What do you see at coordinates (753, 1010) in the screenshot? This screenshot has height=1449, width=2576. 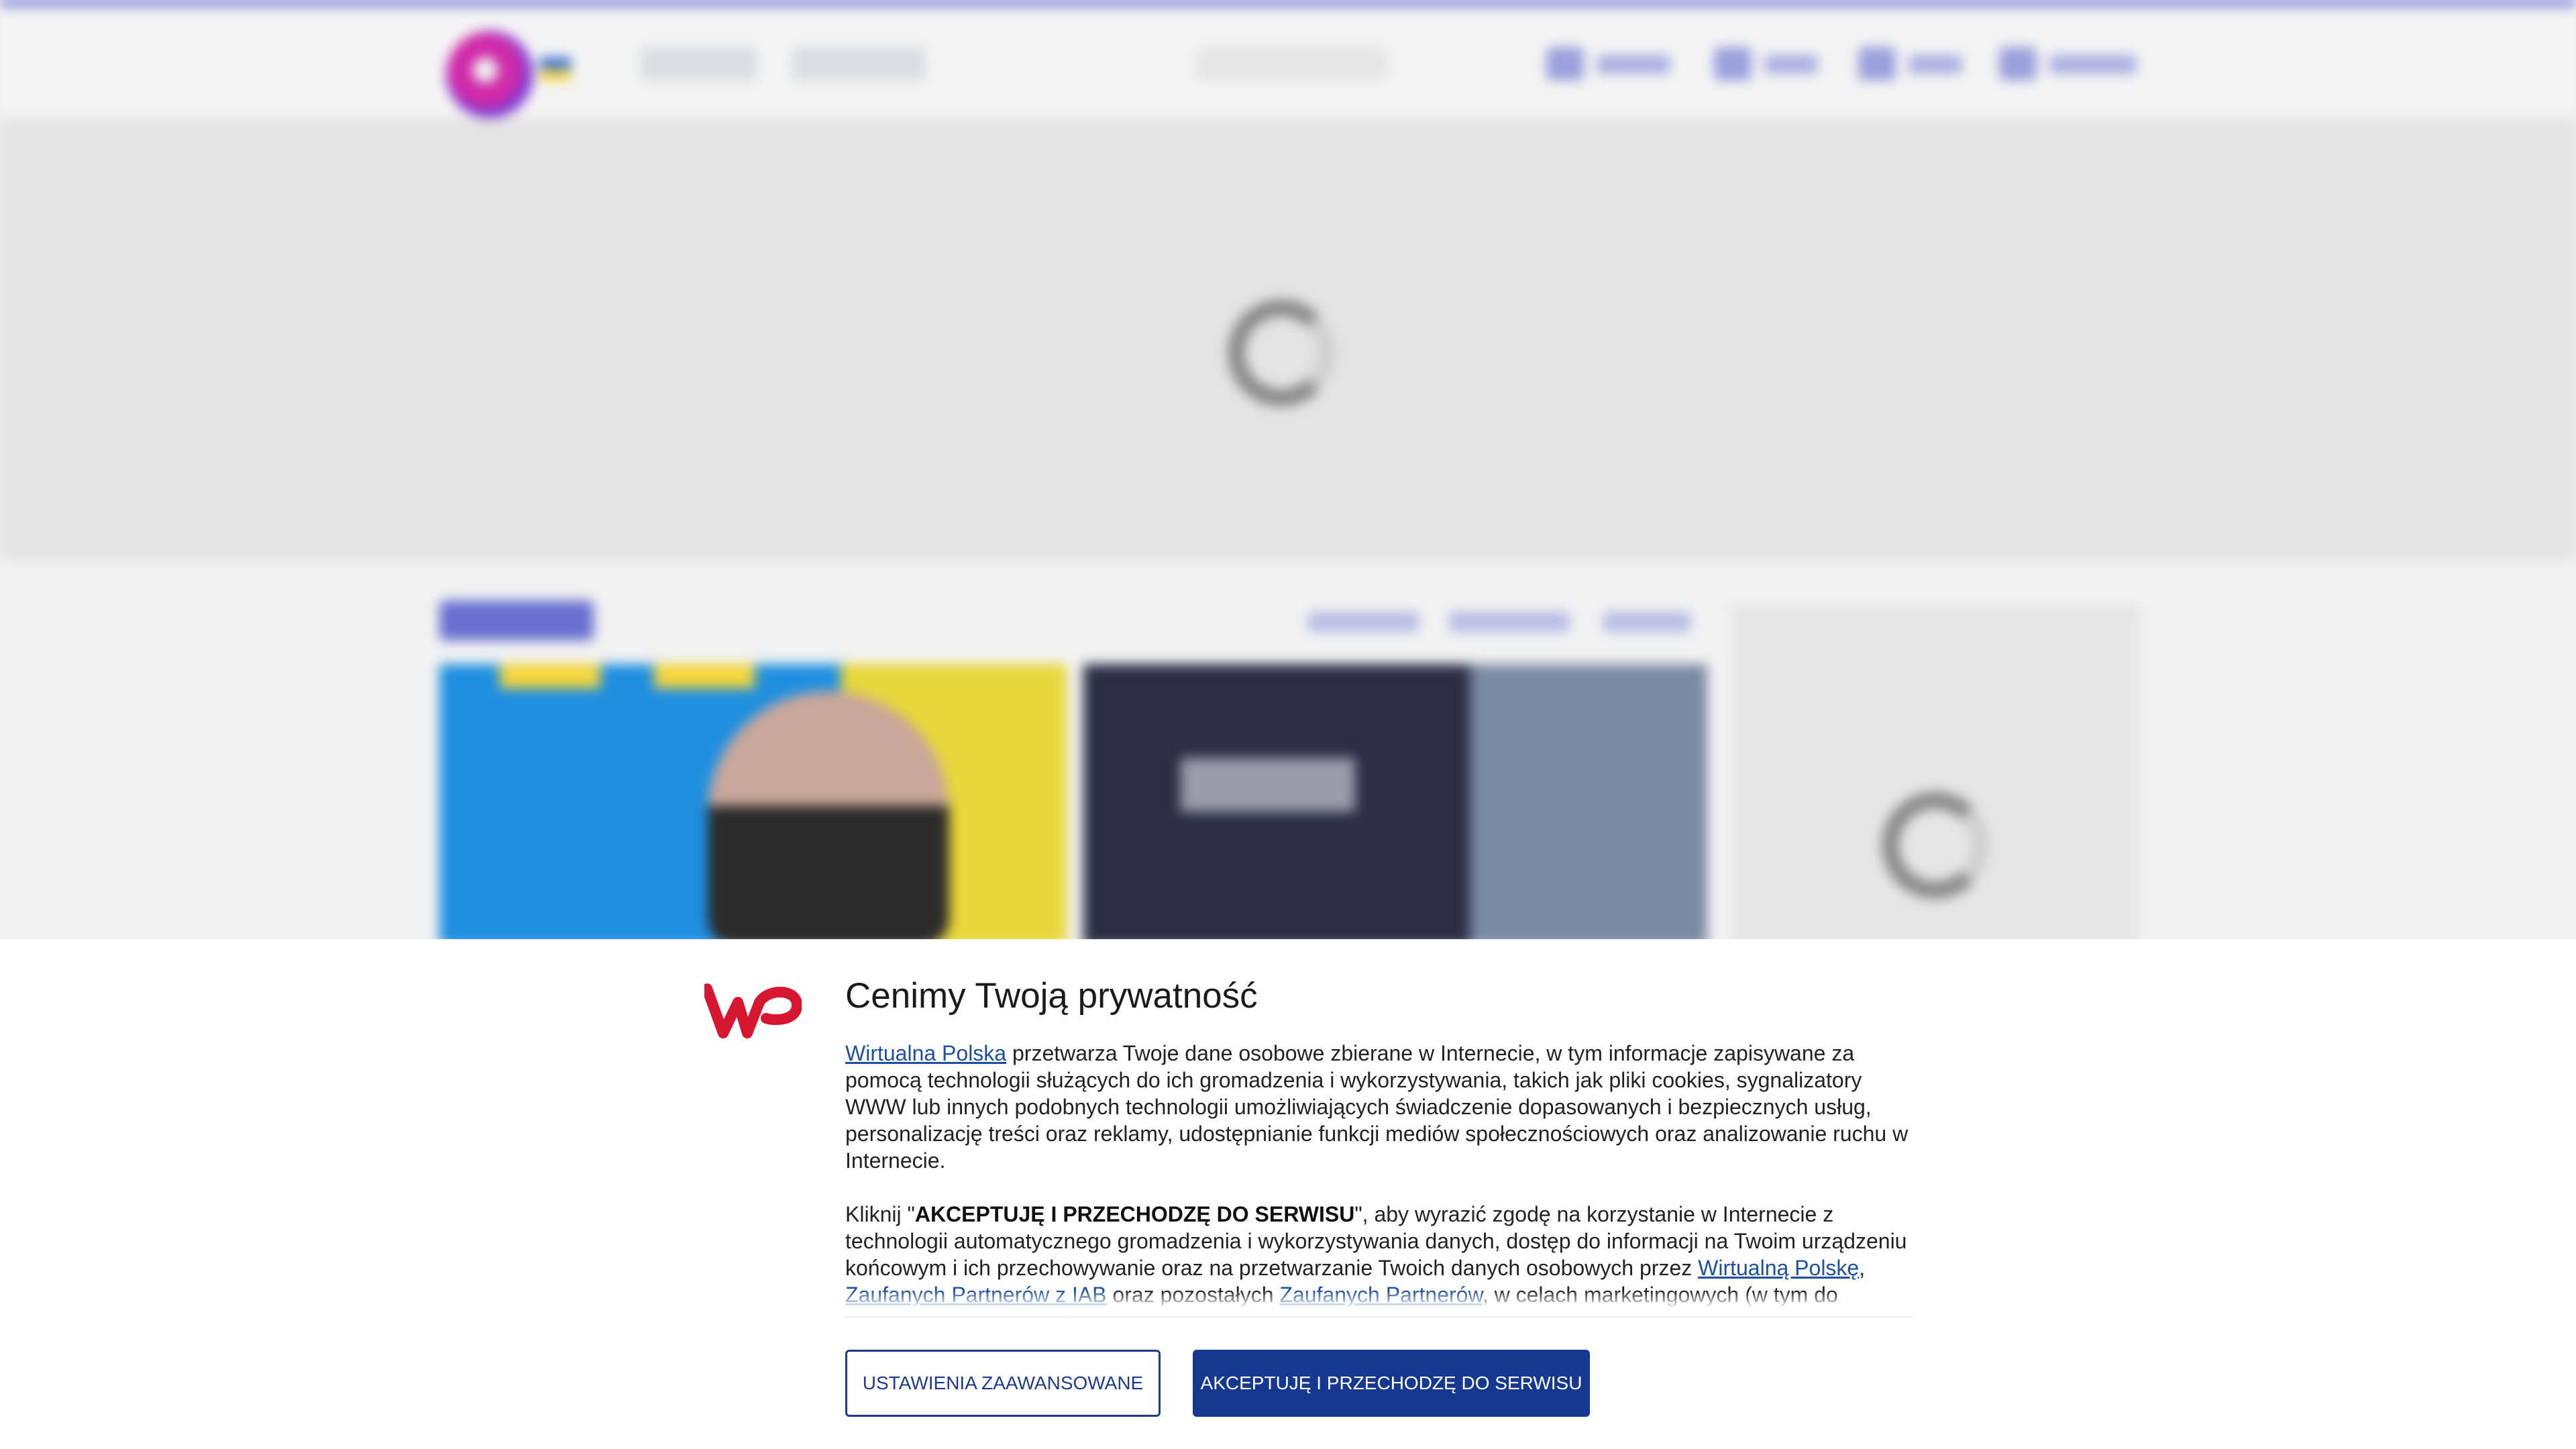 I see `wp-logo-icon` at bounding box center [753, 1010].